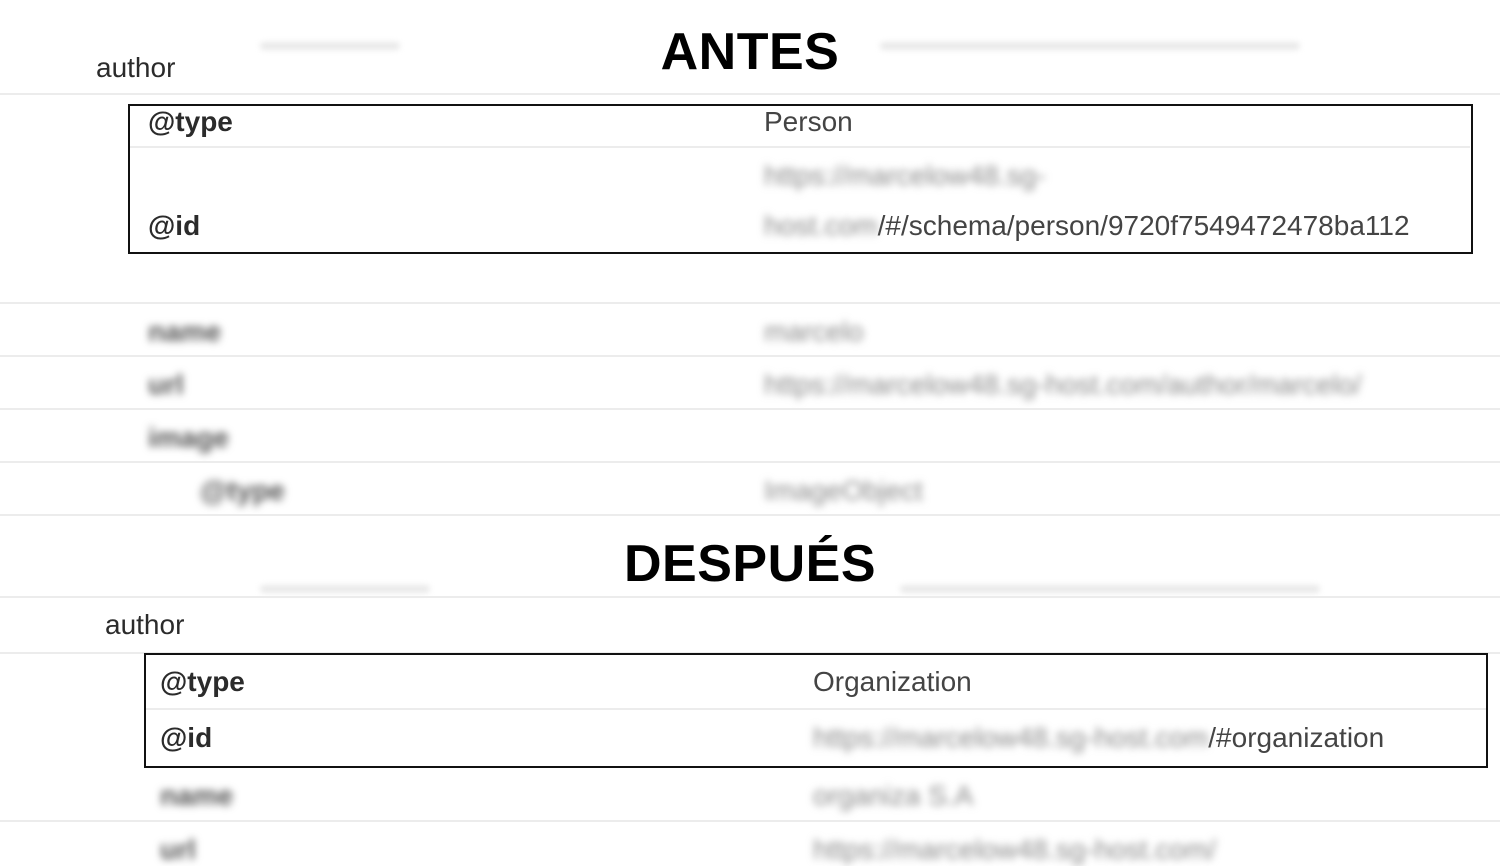 This screenshot has width=1500, height=866. What do you see at coordinates (814, 331) in the screenshot?
I see `before-name-value: marcelo` at bounding box center [814, 331].